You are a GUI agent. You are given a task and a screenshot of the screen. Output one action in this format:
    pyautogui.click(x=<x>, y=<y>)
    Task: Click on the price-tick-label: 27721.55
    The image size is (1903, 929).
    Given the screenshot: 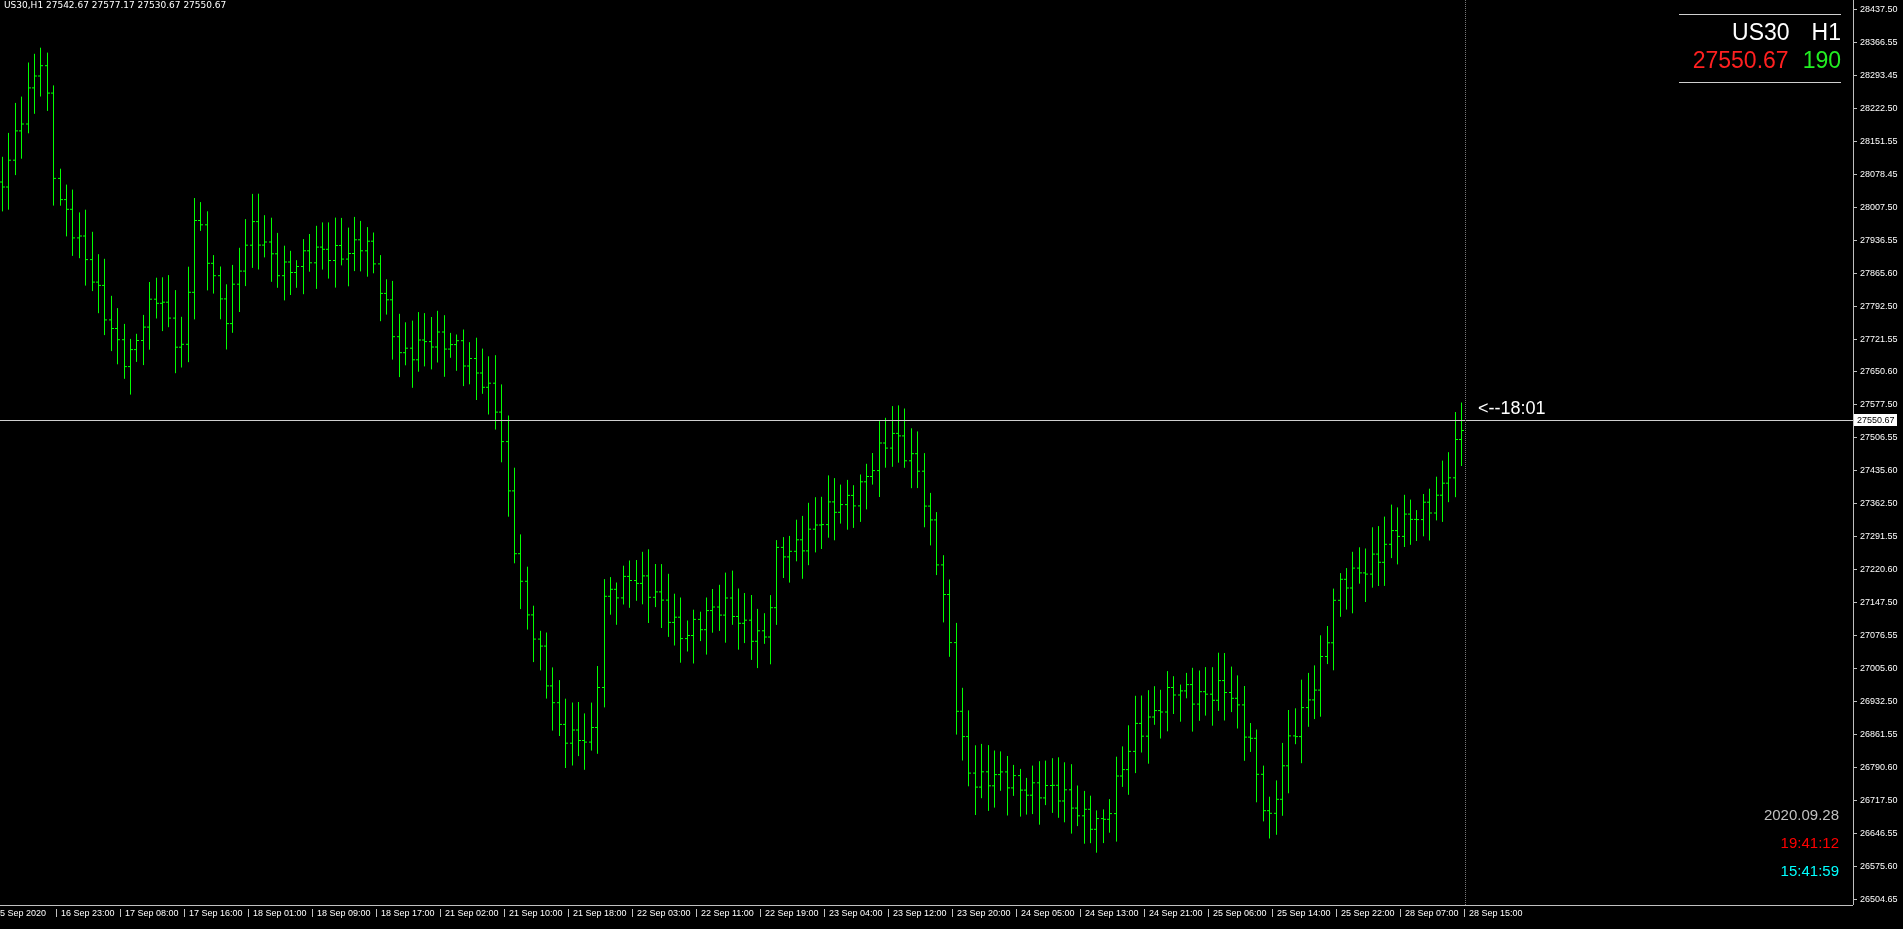 What is the action you would take?
    pyautogui.click(x=1878, y=339)
    